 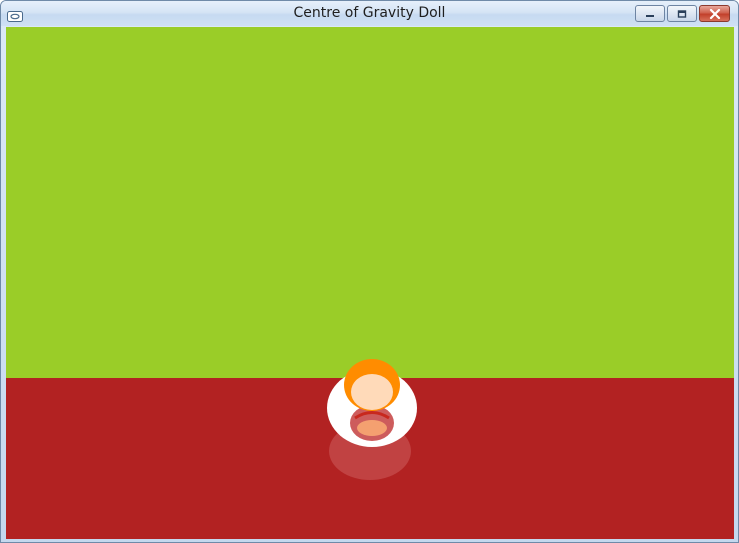 I want to click on minimize-icon, so click(x=650, y=15).